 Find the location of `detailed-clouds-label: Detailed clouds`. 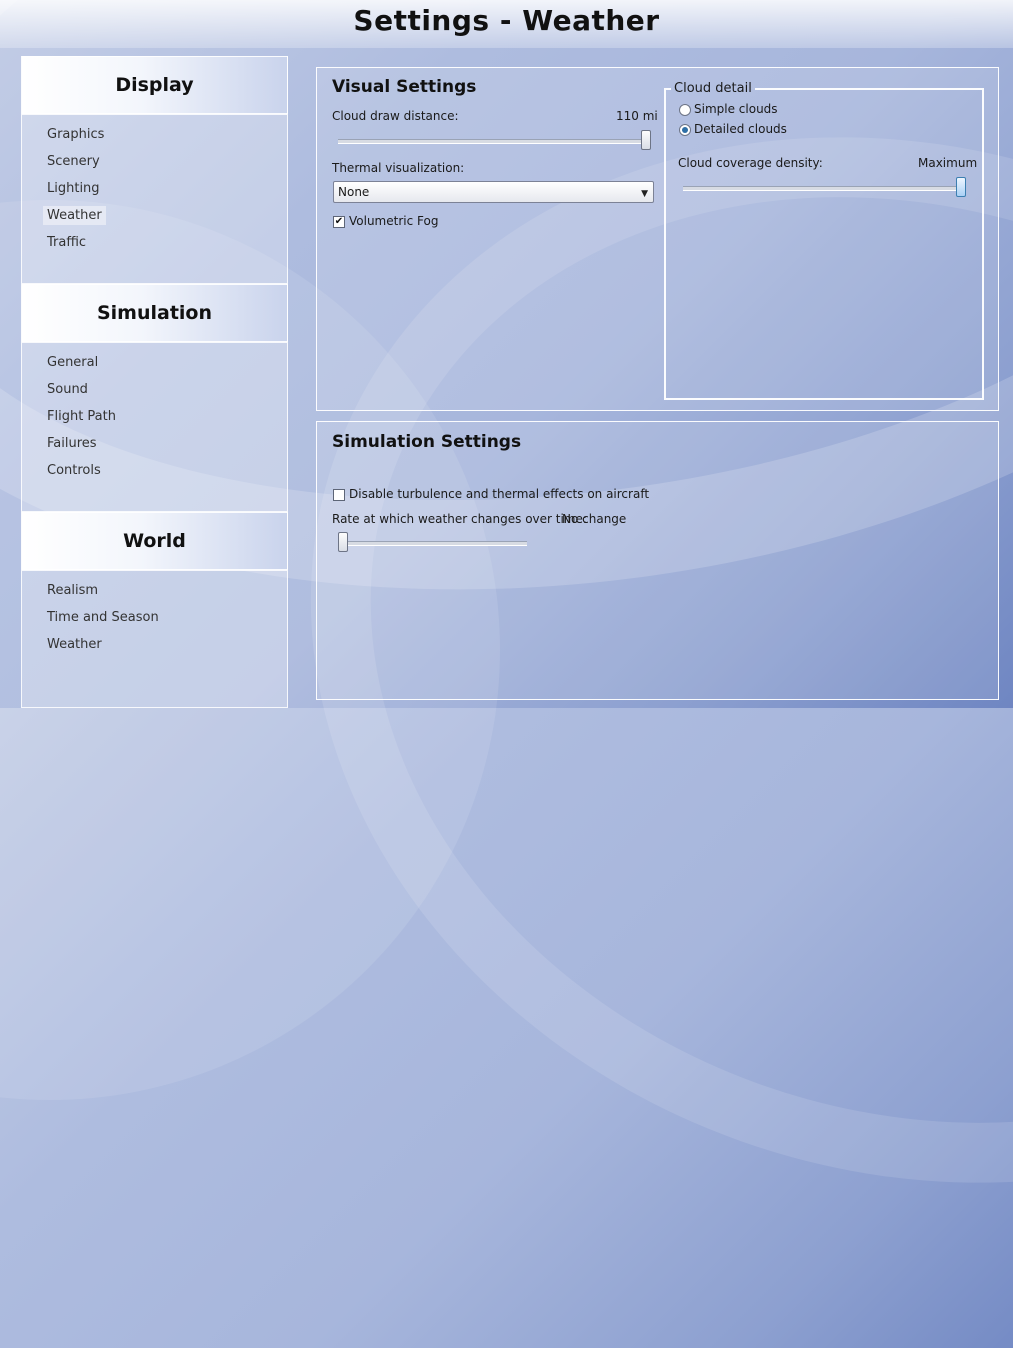

detailed-clouds-label: Detailed clouds is located at coordinates (740, 129).